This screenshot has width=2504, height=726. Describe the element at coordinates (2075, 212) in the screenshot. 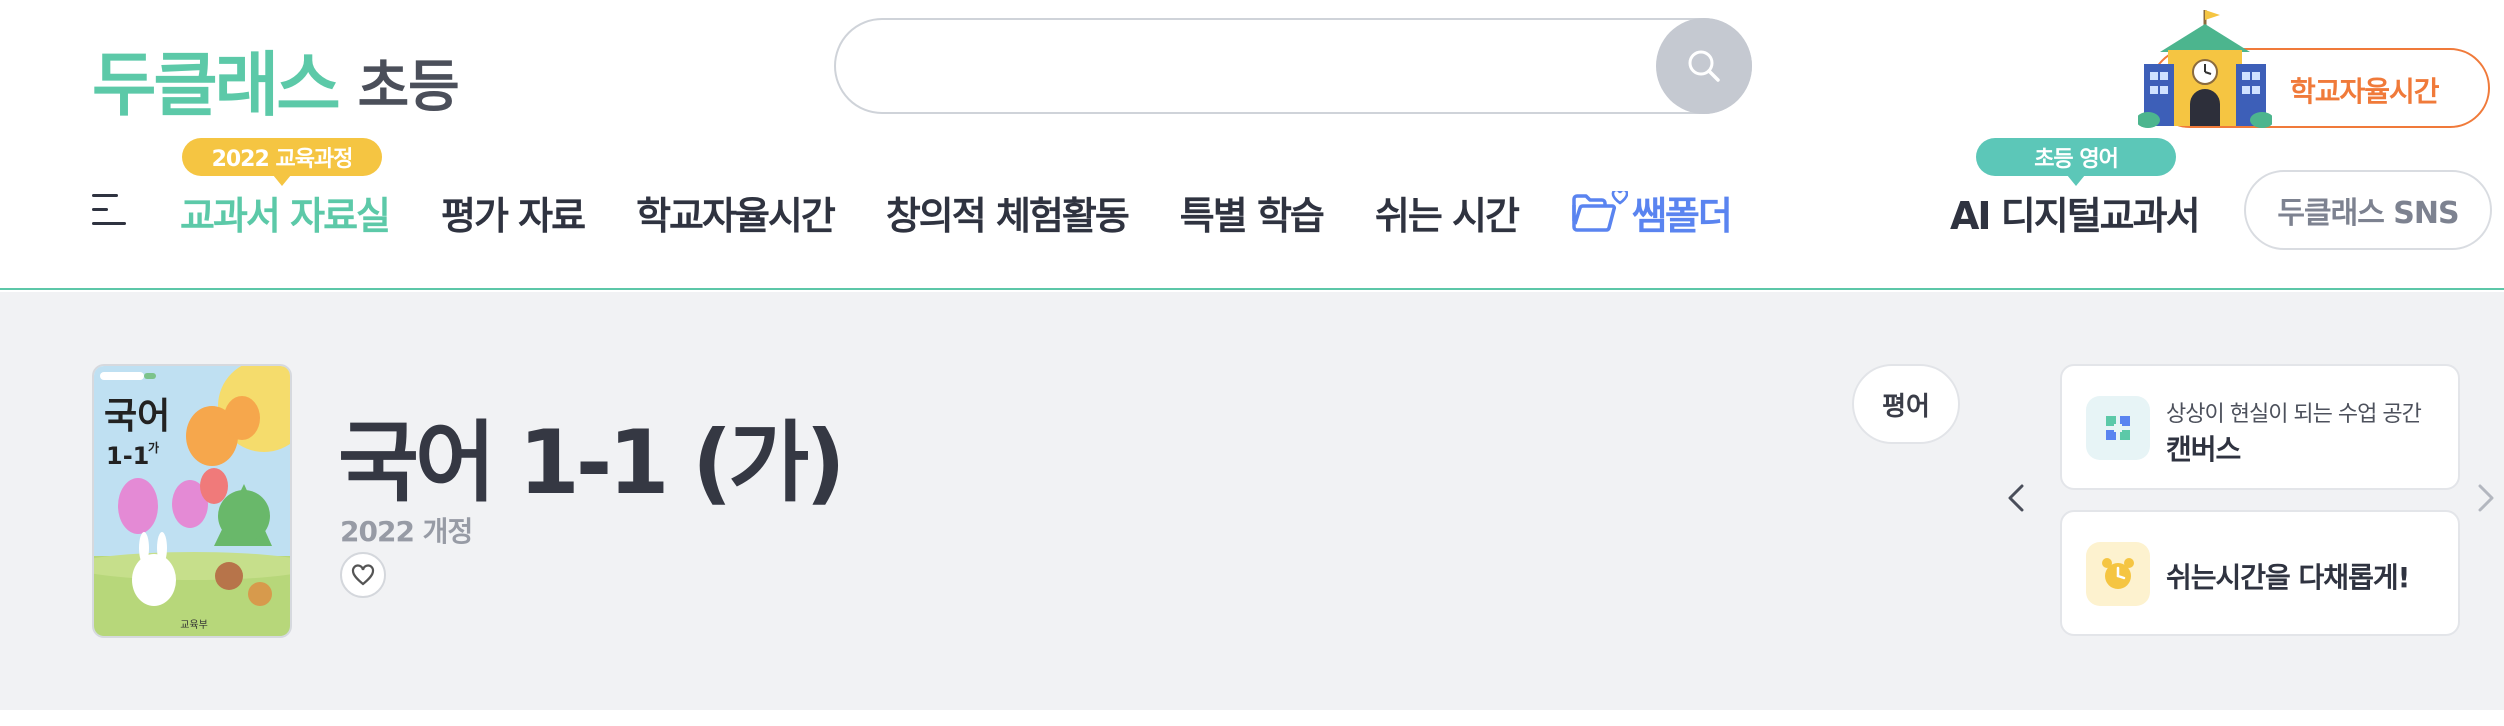

I see `ai-digital-textbook-link: AI 디지털교과서` at that location.